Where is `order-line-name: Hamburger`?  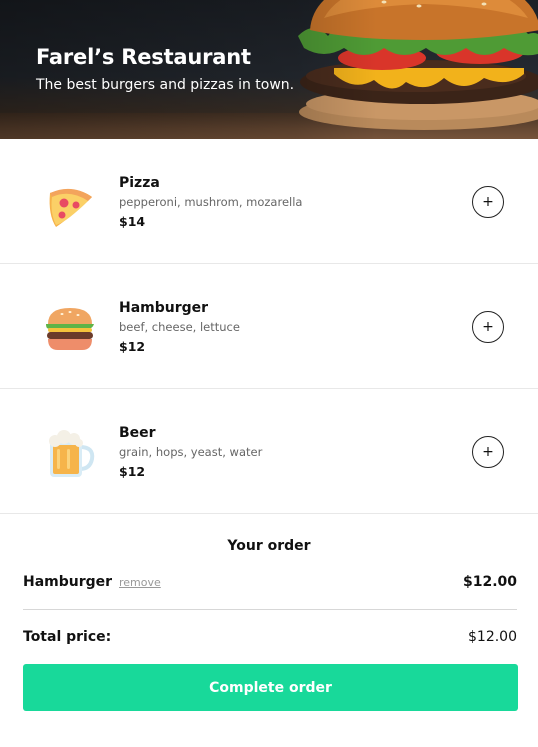
order-line-name: Hamburger is located at coordinates (68, 582).